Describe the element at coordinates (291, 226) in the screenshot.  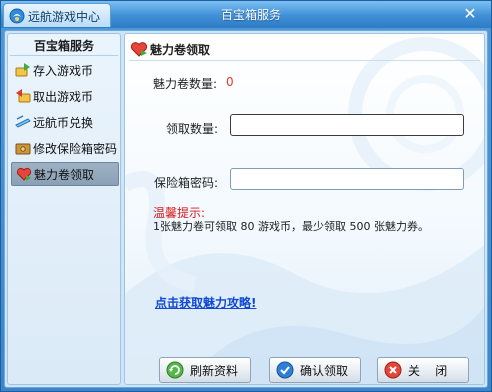
I see `hint-text: 1张魅力卷可领取 80 游戏币，最少领取 500 张魅力券。` at that location.